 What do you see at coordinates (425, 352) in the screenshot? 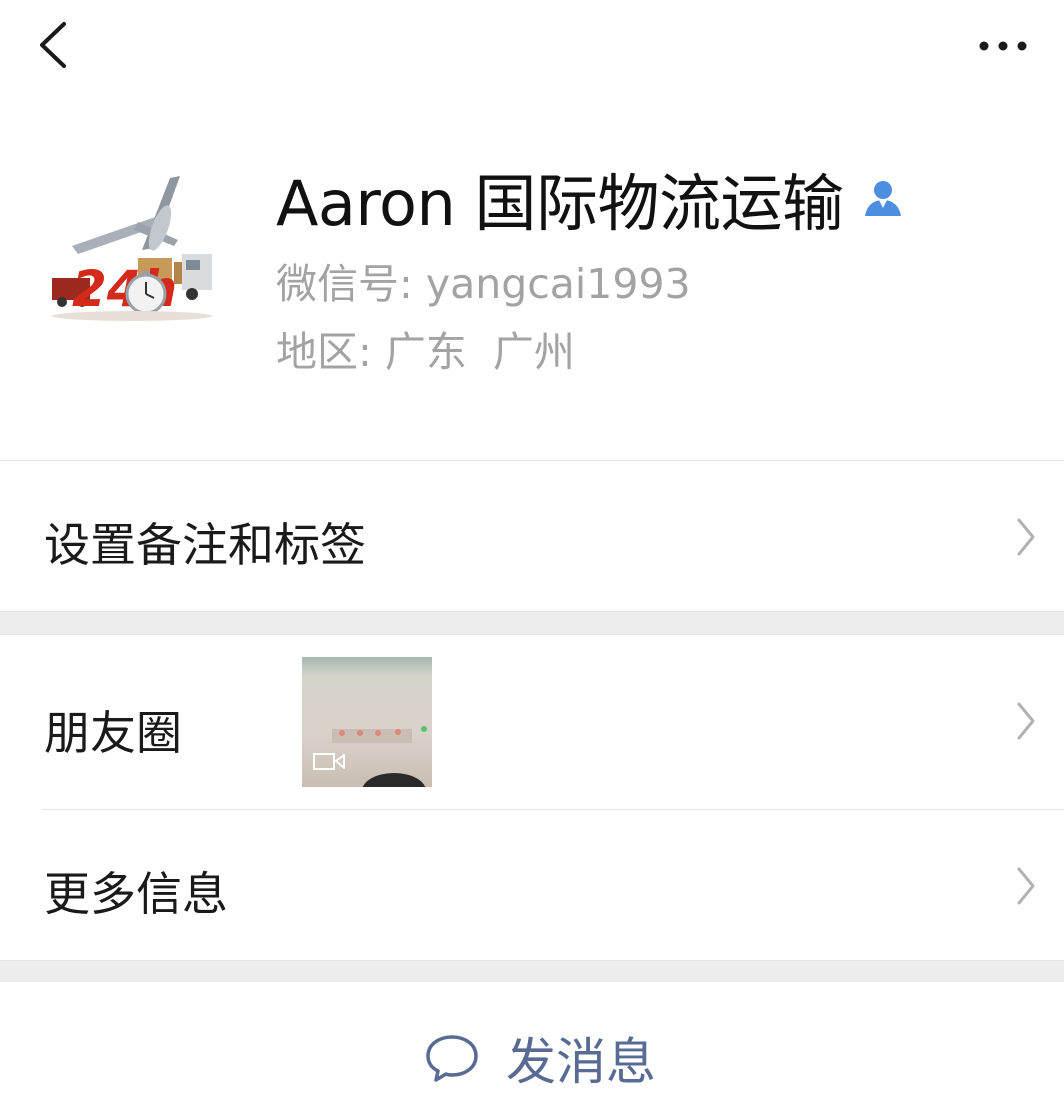
I see `region-province: 广东` at bounding box center [425, 352].